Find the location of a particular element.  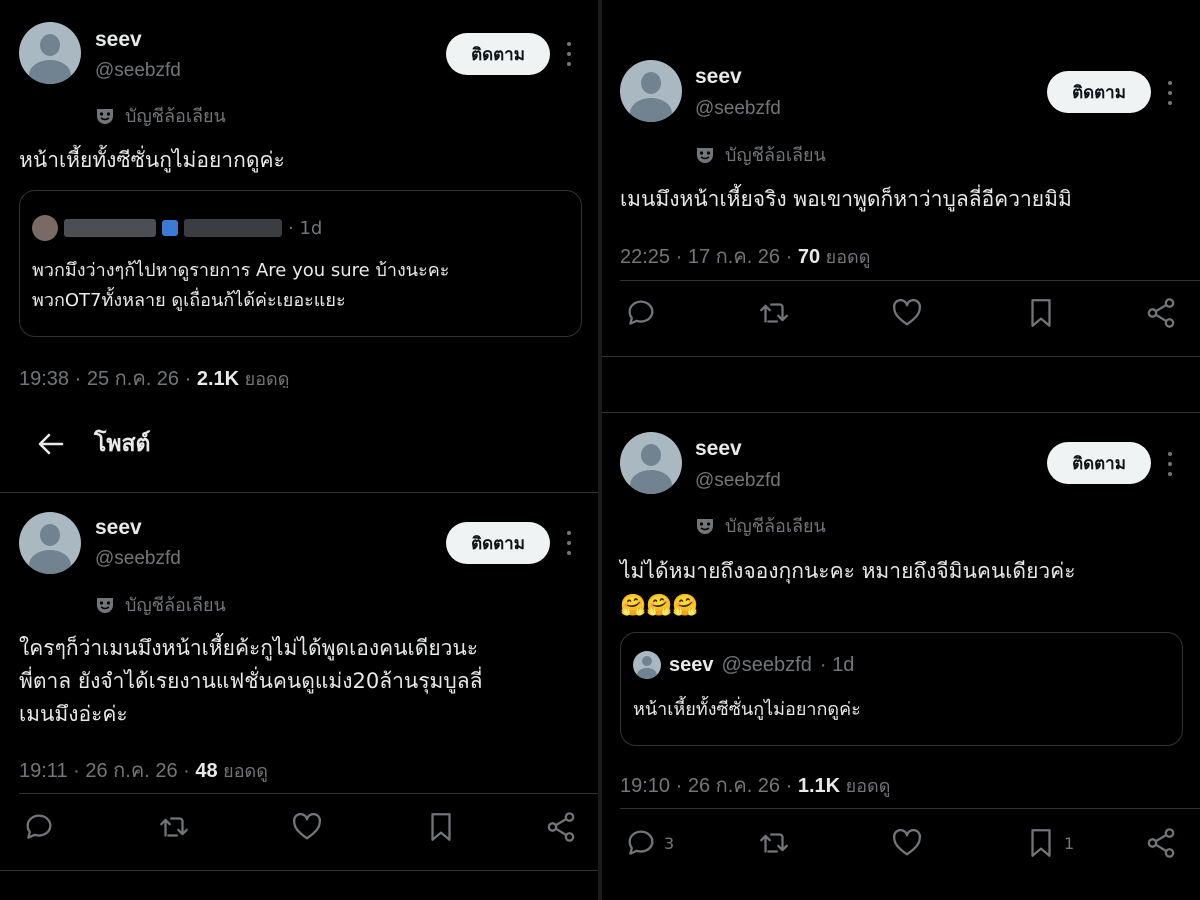

view-count: 2.1K is located at coordinates (218, 378).